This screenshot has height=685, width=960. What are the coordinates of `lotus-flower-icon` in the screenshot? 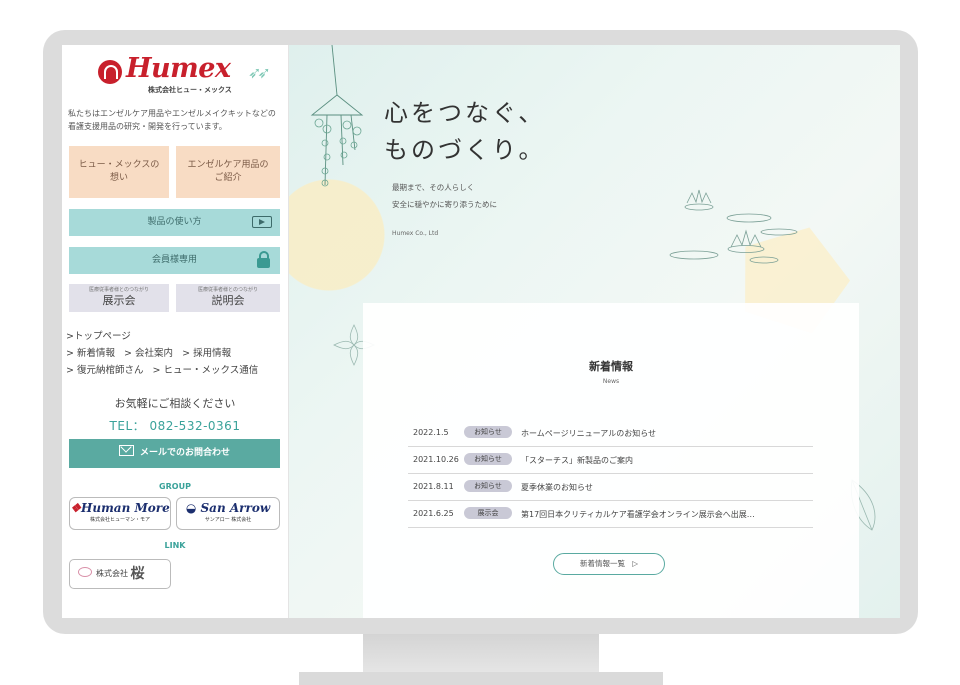 It's located at (733, 226).